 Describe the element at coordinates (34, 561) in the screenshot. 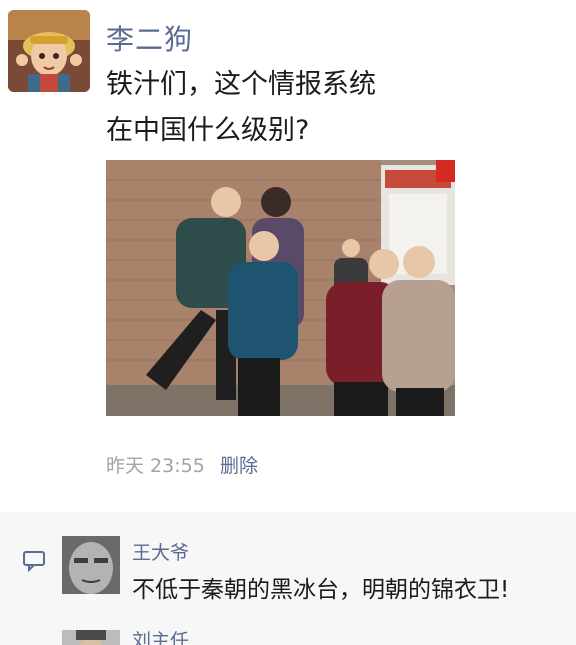

I see `speech-bubble-icon` at that location.